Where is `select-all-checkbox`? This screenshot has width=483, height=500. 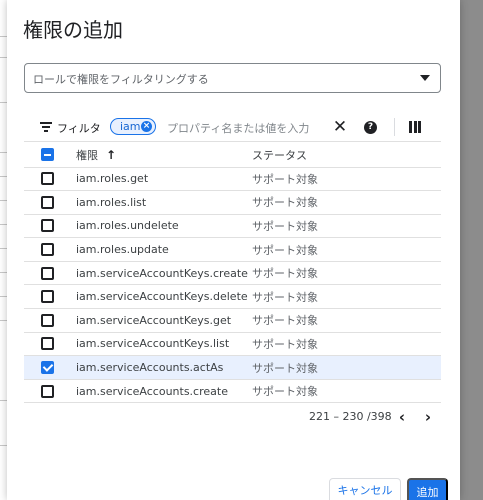 select-all-checkbox is located at coordinates (47, 155).